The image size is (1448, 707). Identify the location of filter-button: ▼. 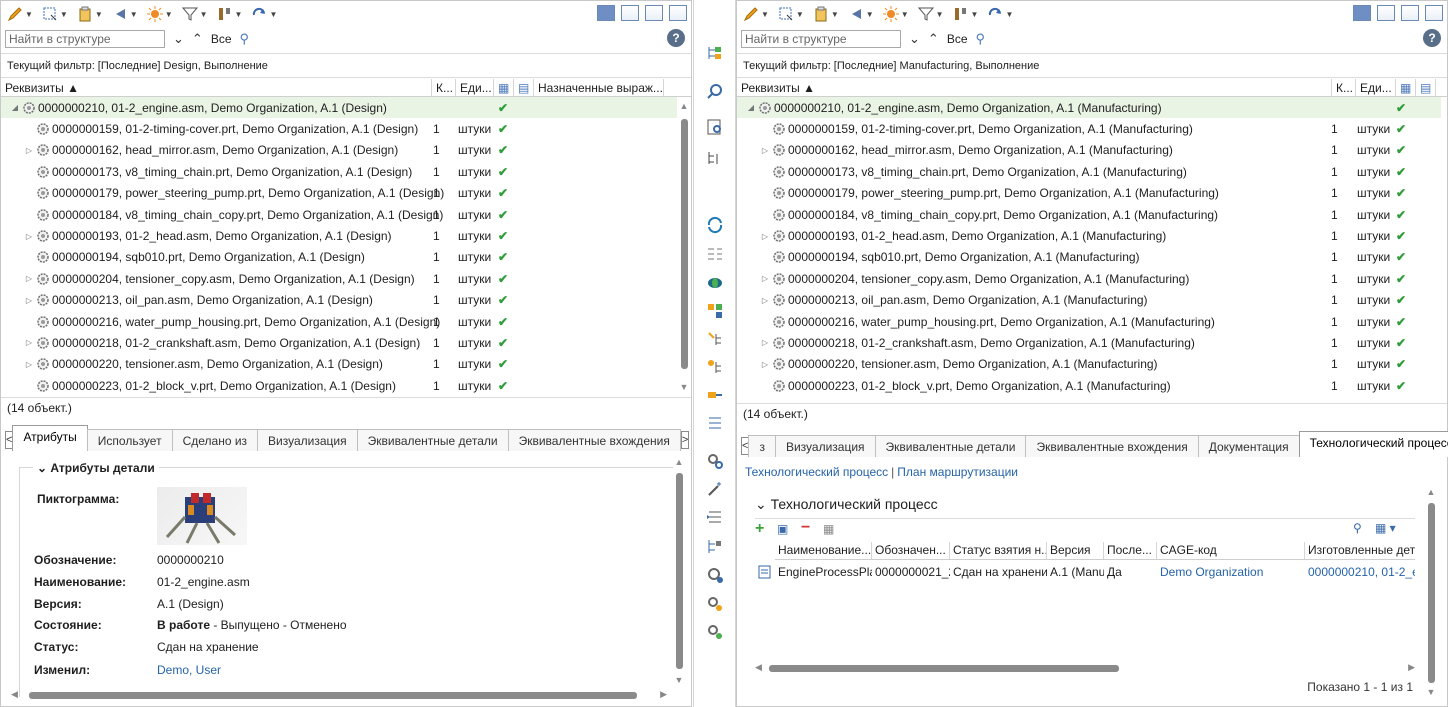
(930, 14).